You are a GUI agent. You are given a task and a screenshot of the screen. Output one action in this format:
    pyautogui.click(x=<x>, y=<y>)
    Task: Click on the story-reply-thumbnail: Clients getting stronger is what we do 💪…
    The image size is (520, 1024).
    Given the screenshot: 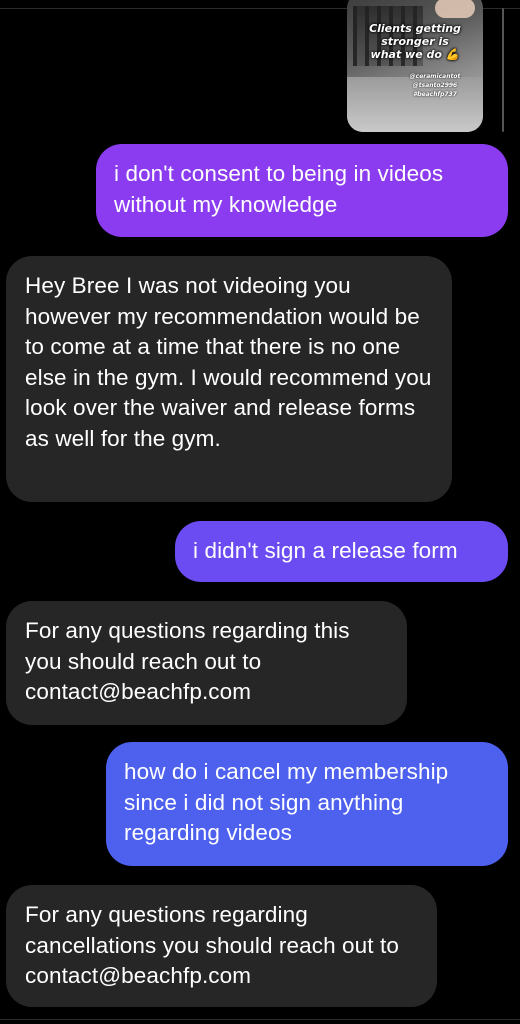 What is the action you would take?
    pyautogui.click(x=415, y=66)
    